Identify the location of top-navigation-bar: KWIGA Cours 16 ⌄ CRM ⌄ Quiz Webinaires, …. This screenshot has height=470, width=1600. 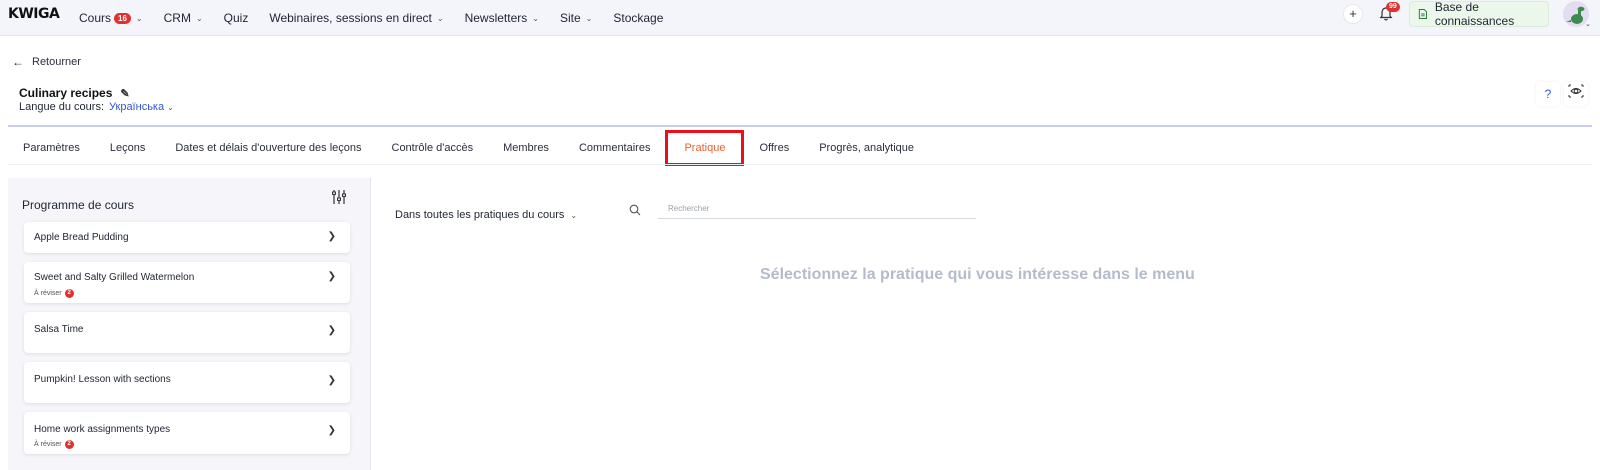
(800, 18).